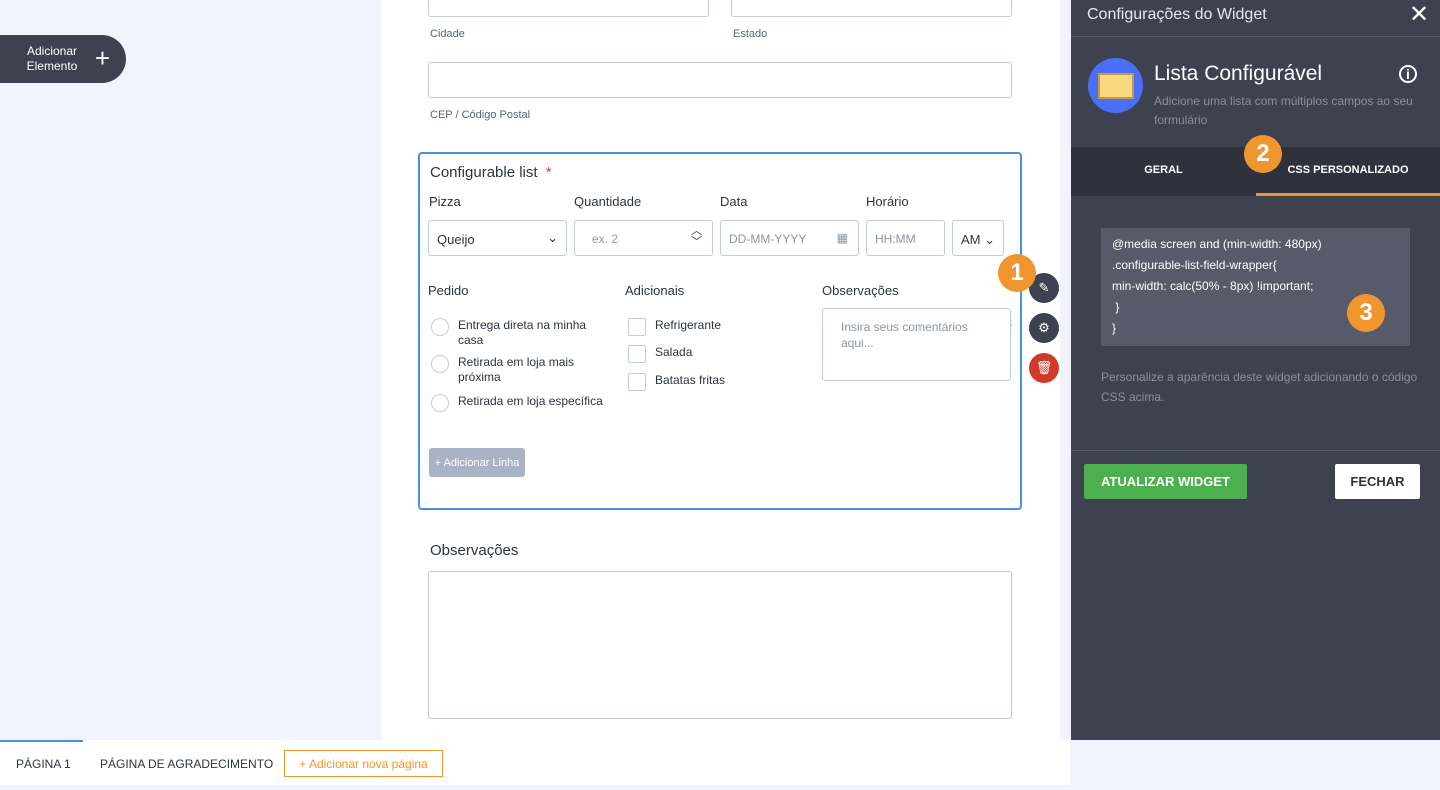  What do you see at coordinates (1165, 481) in the screenshot?
I see `update-widget-button: ATUALIZAR WIDGET` at bounding box center [1165, 481].